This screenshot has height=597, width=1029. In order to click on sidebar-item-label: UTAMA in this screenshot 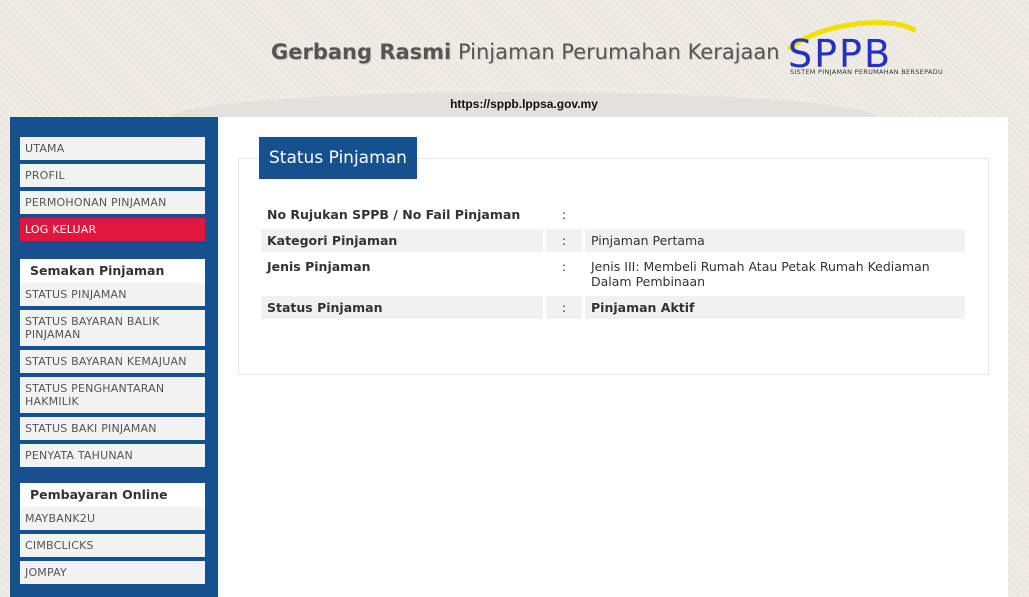, I will do `click(45, 148)`.